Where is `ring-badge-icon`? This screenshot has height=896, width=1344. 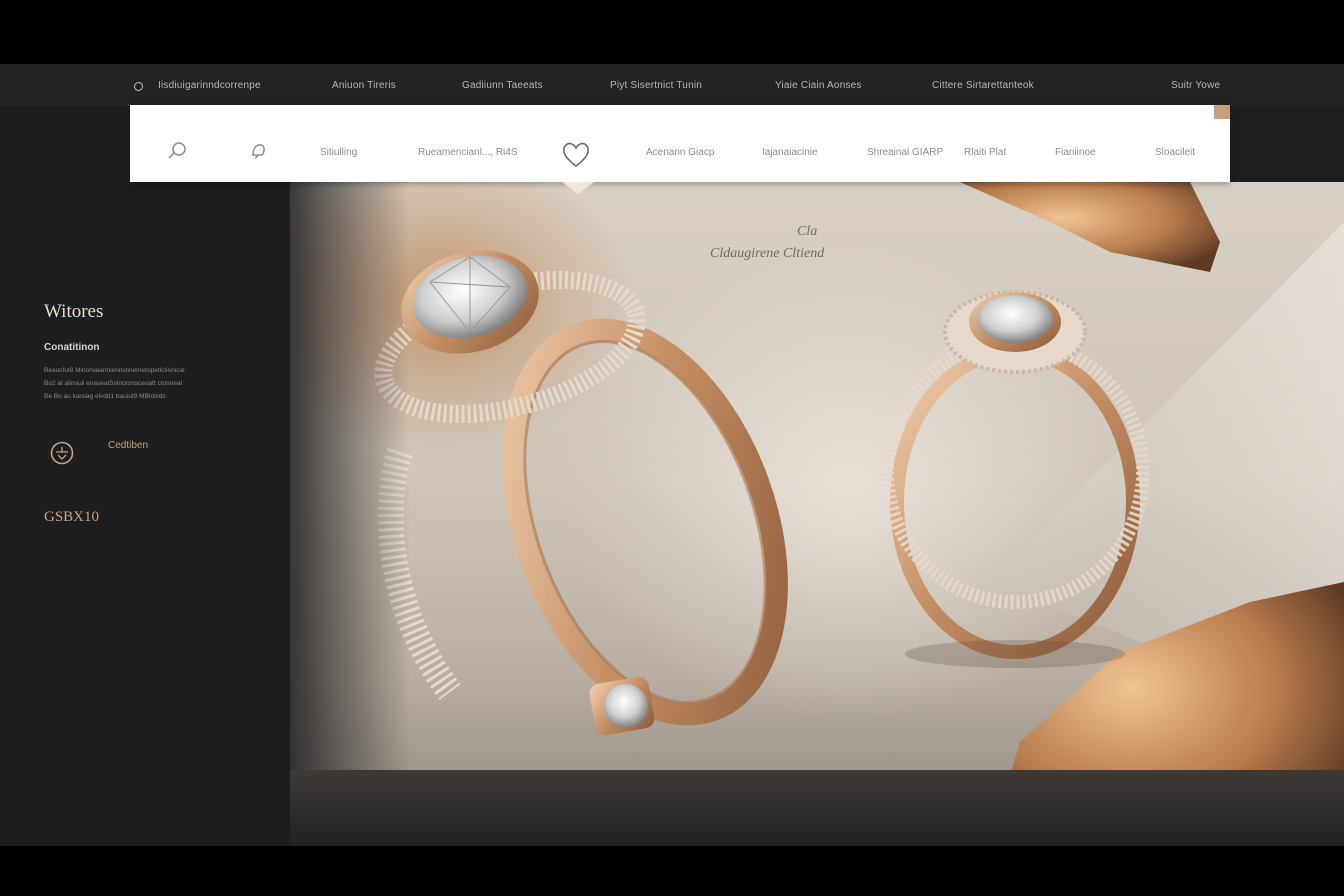
ring-badge-icon is located at coordinates (62, 453).